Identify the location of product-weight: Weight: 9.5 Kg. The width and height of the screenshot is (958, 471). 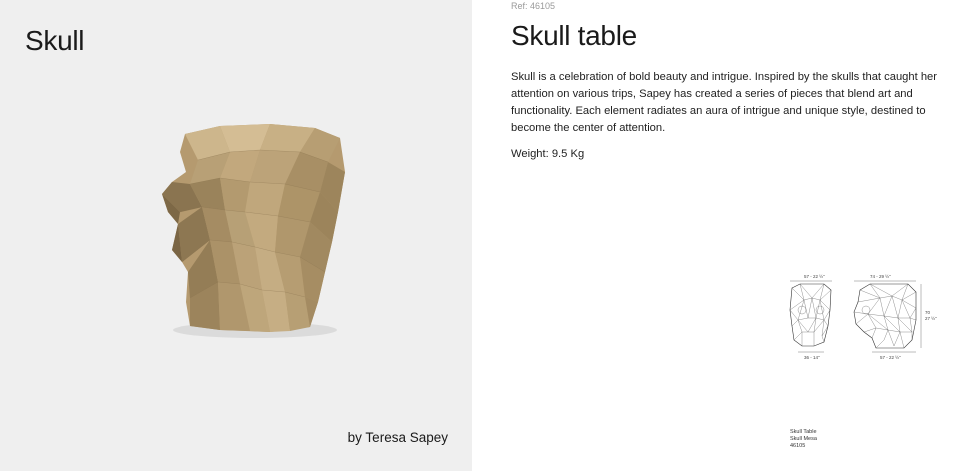
(548, 154).